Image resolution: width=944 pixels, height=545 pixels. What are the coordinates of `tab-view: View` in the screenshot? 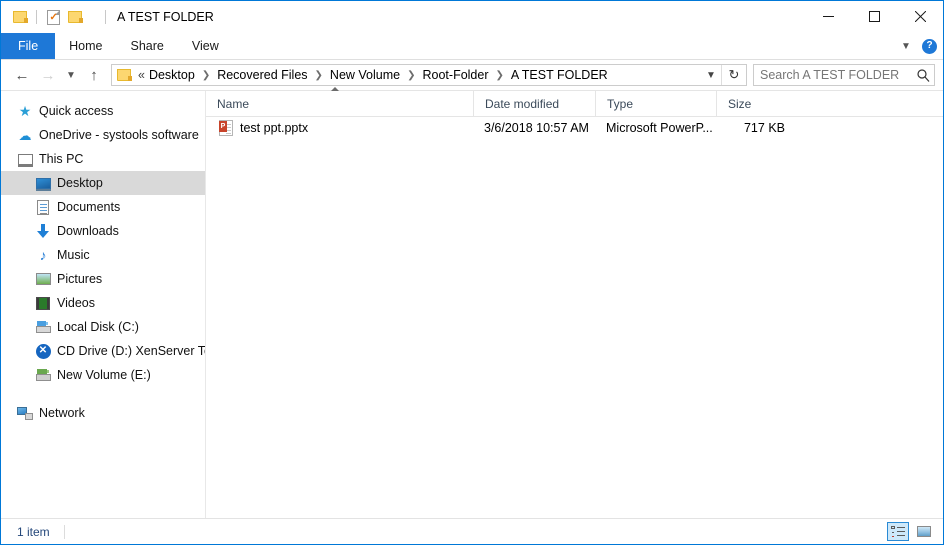 It's located at (205, 46).